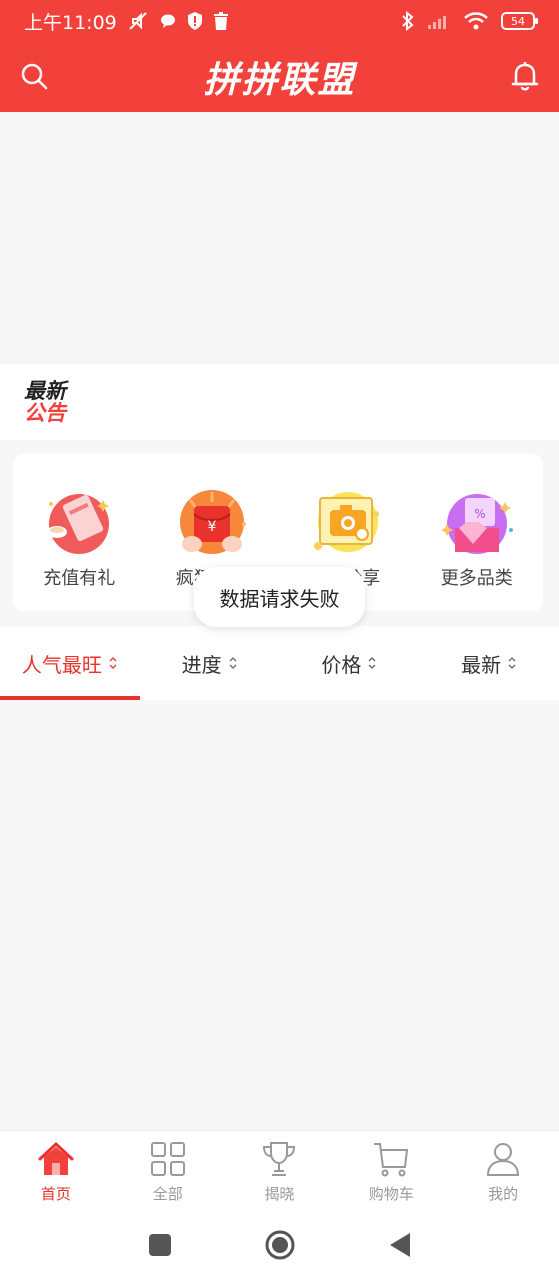 This screenshot has height=1280, width=559. I want to click on status-bar: 上午11:09 54, so click(279, 21).